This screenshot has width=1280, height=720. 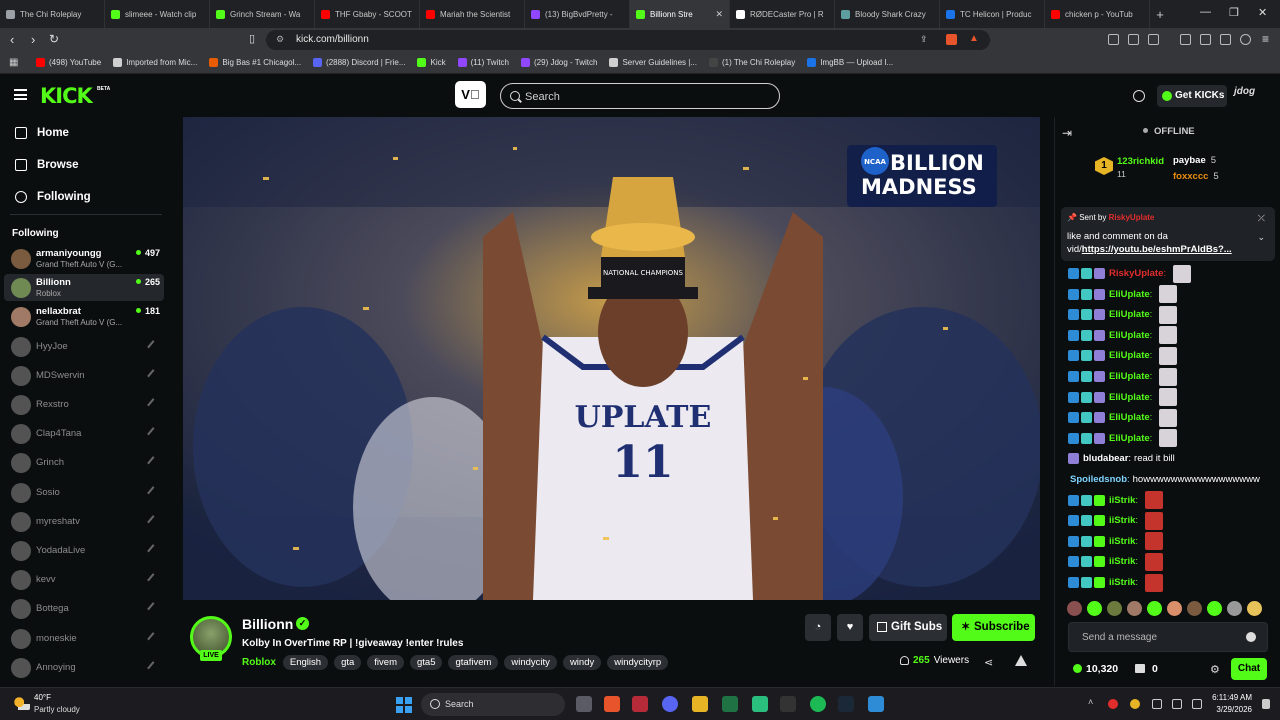 What do you see at coordinates (1251, 637) in the screenshot?
I see `emoji-icon` at bounding box center [1251, 637].